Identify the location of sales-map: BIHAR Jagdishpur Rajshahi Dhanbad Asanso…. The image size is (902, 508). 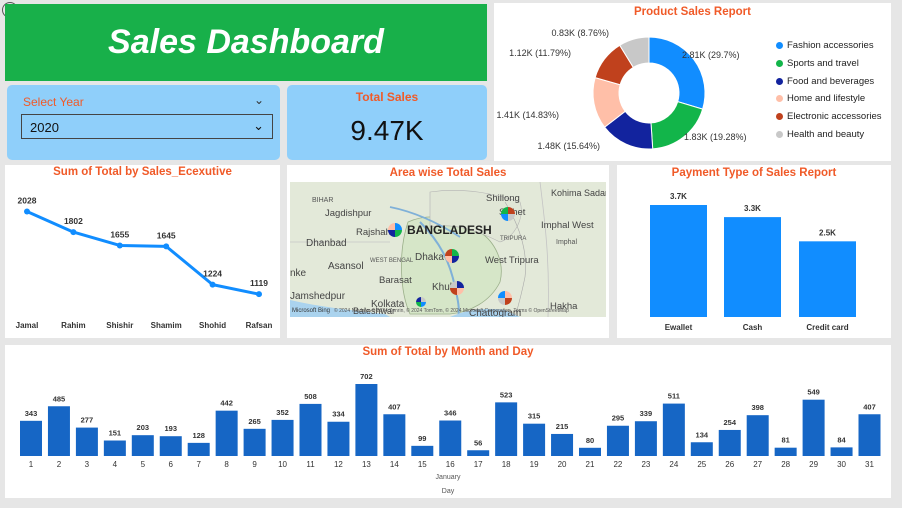
(448, 249).